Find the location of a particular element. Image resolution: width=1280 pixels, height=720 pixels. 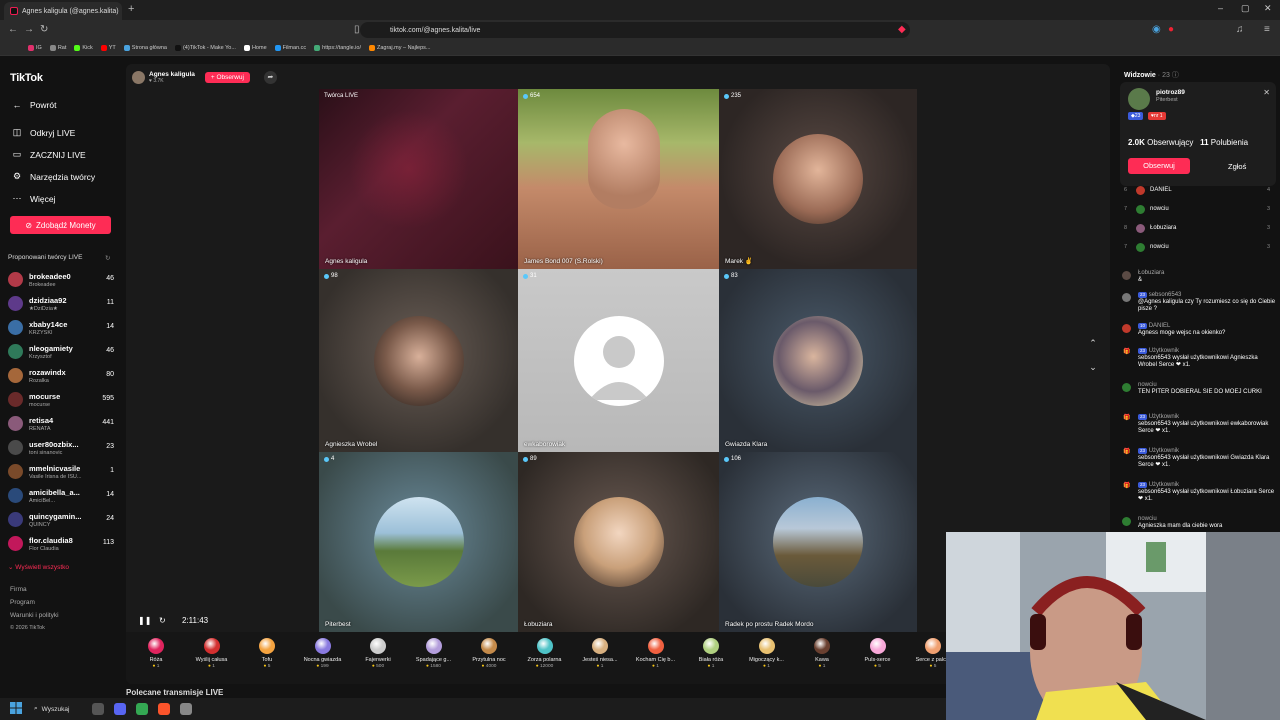

suggested-creator: mocurse mocurse 595 is located at coordinates (62, 401).